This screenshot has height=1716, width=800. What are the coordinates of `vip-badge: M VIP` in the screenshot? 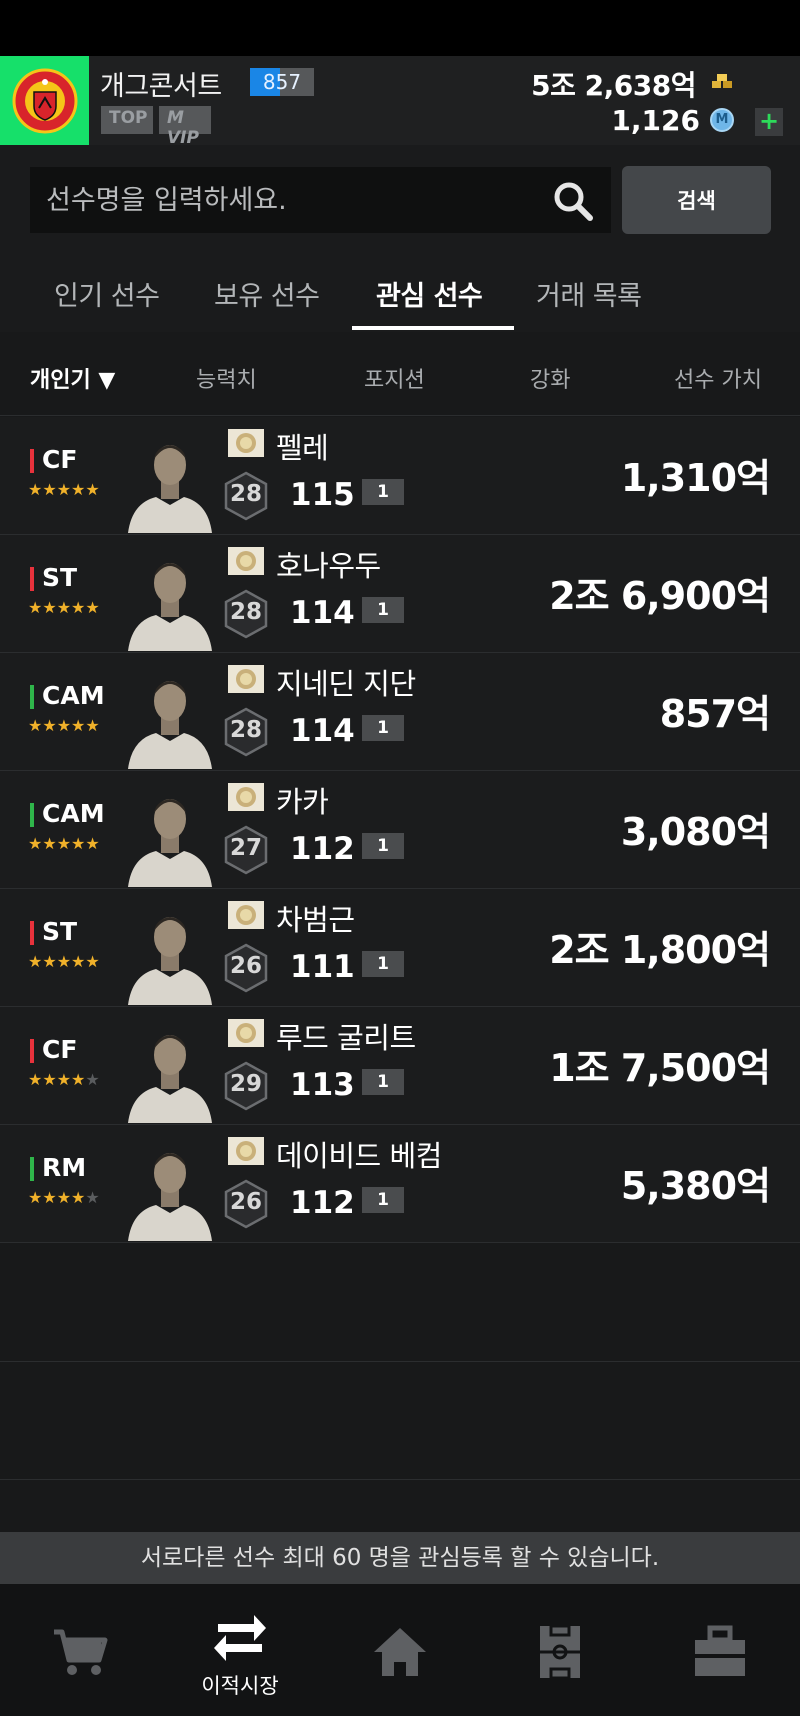 It's located at (185, 127).